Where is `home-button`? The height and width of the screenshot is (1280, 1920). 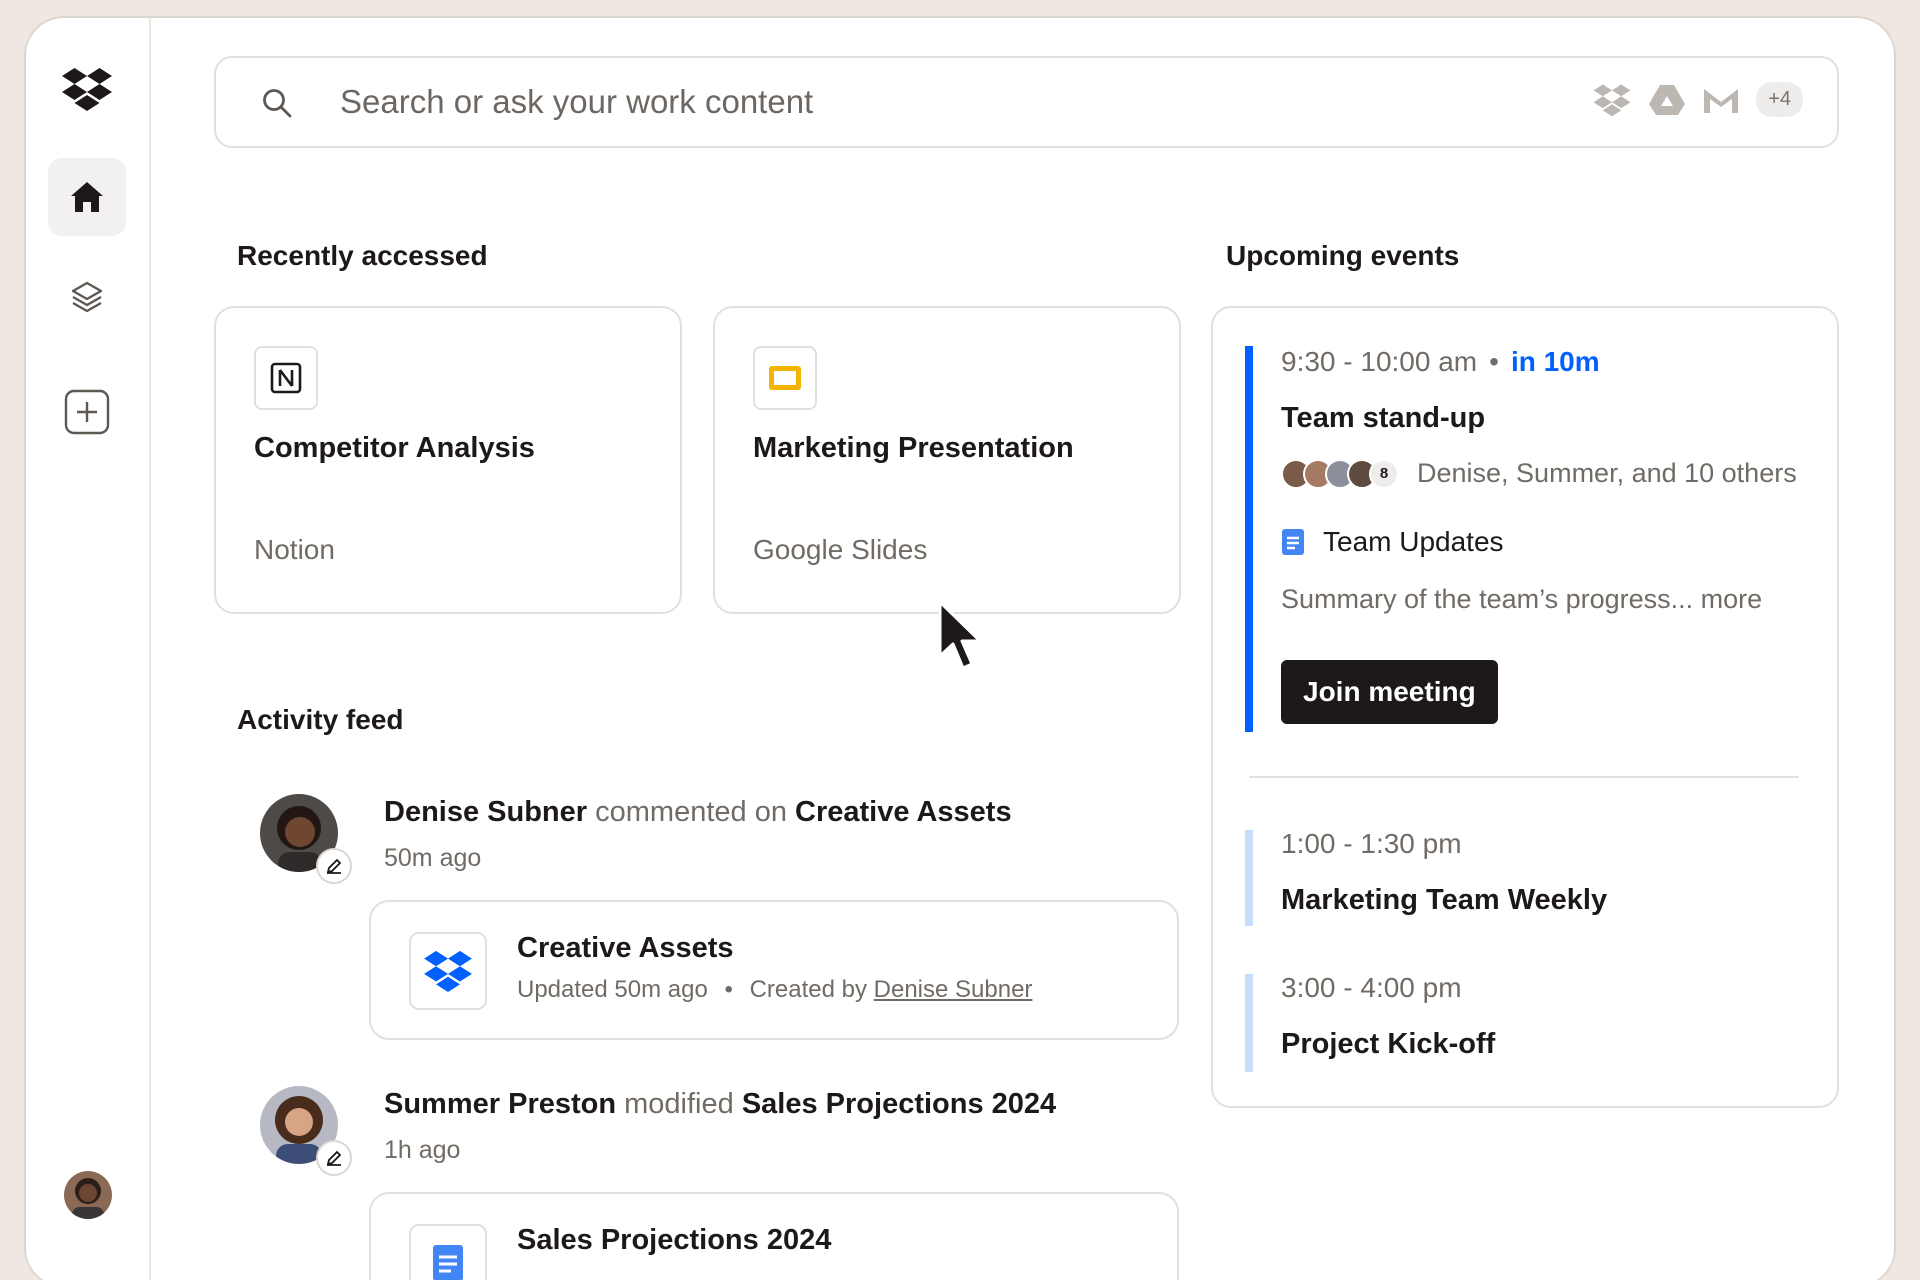
home-button is located at coordinates (87, 197).